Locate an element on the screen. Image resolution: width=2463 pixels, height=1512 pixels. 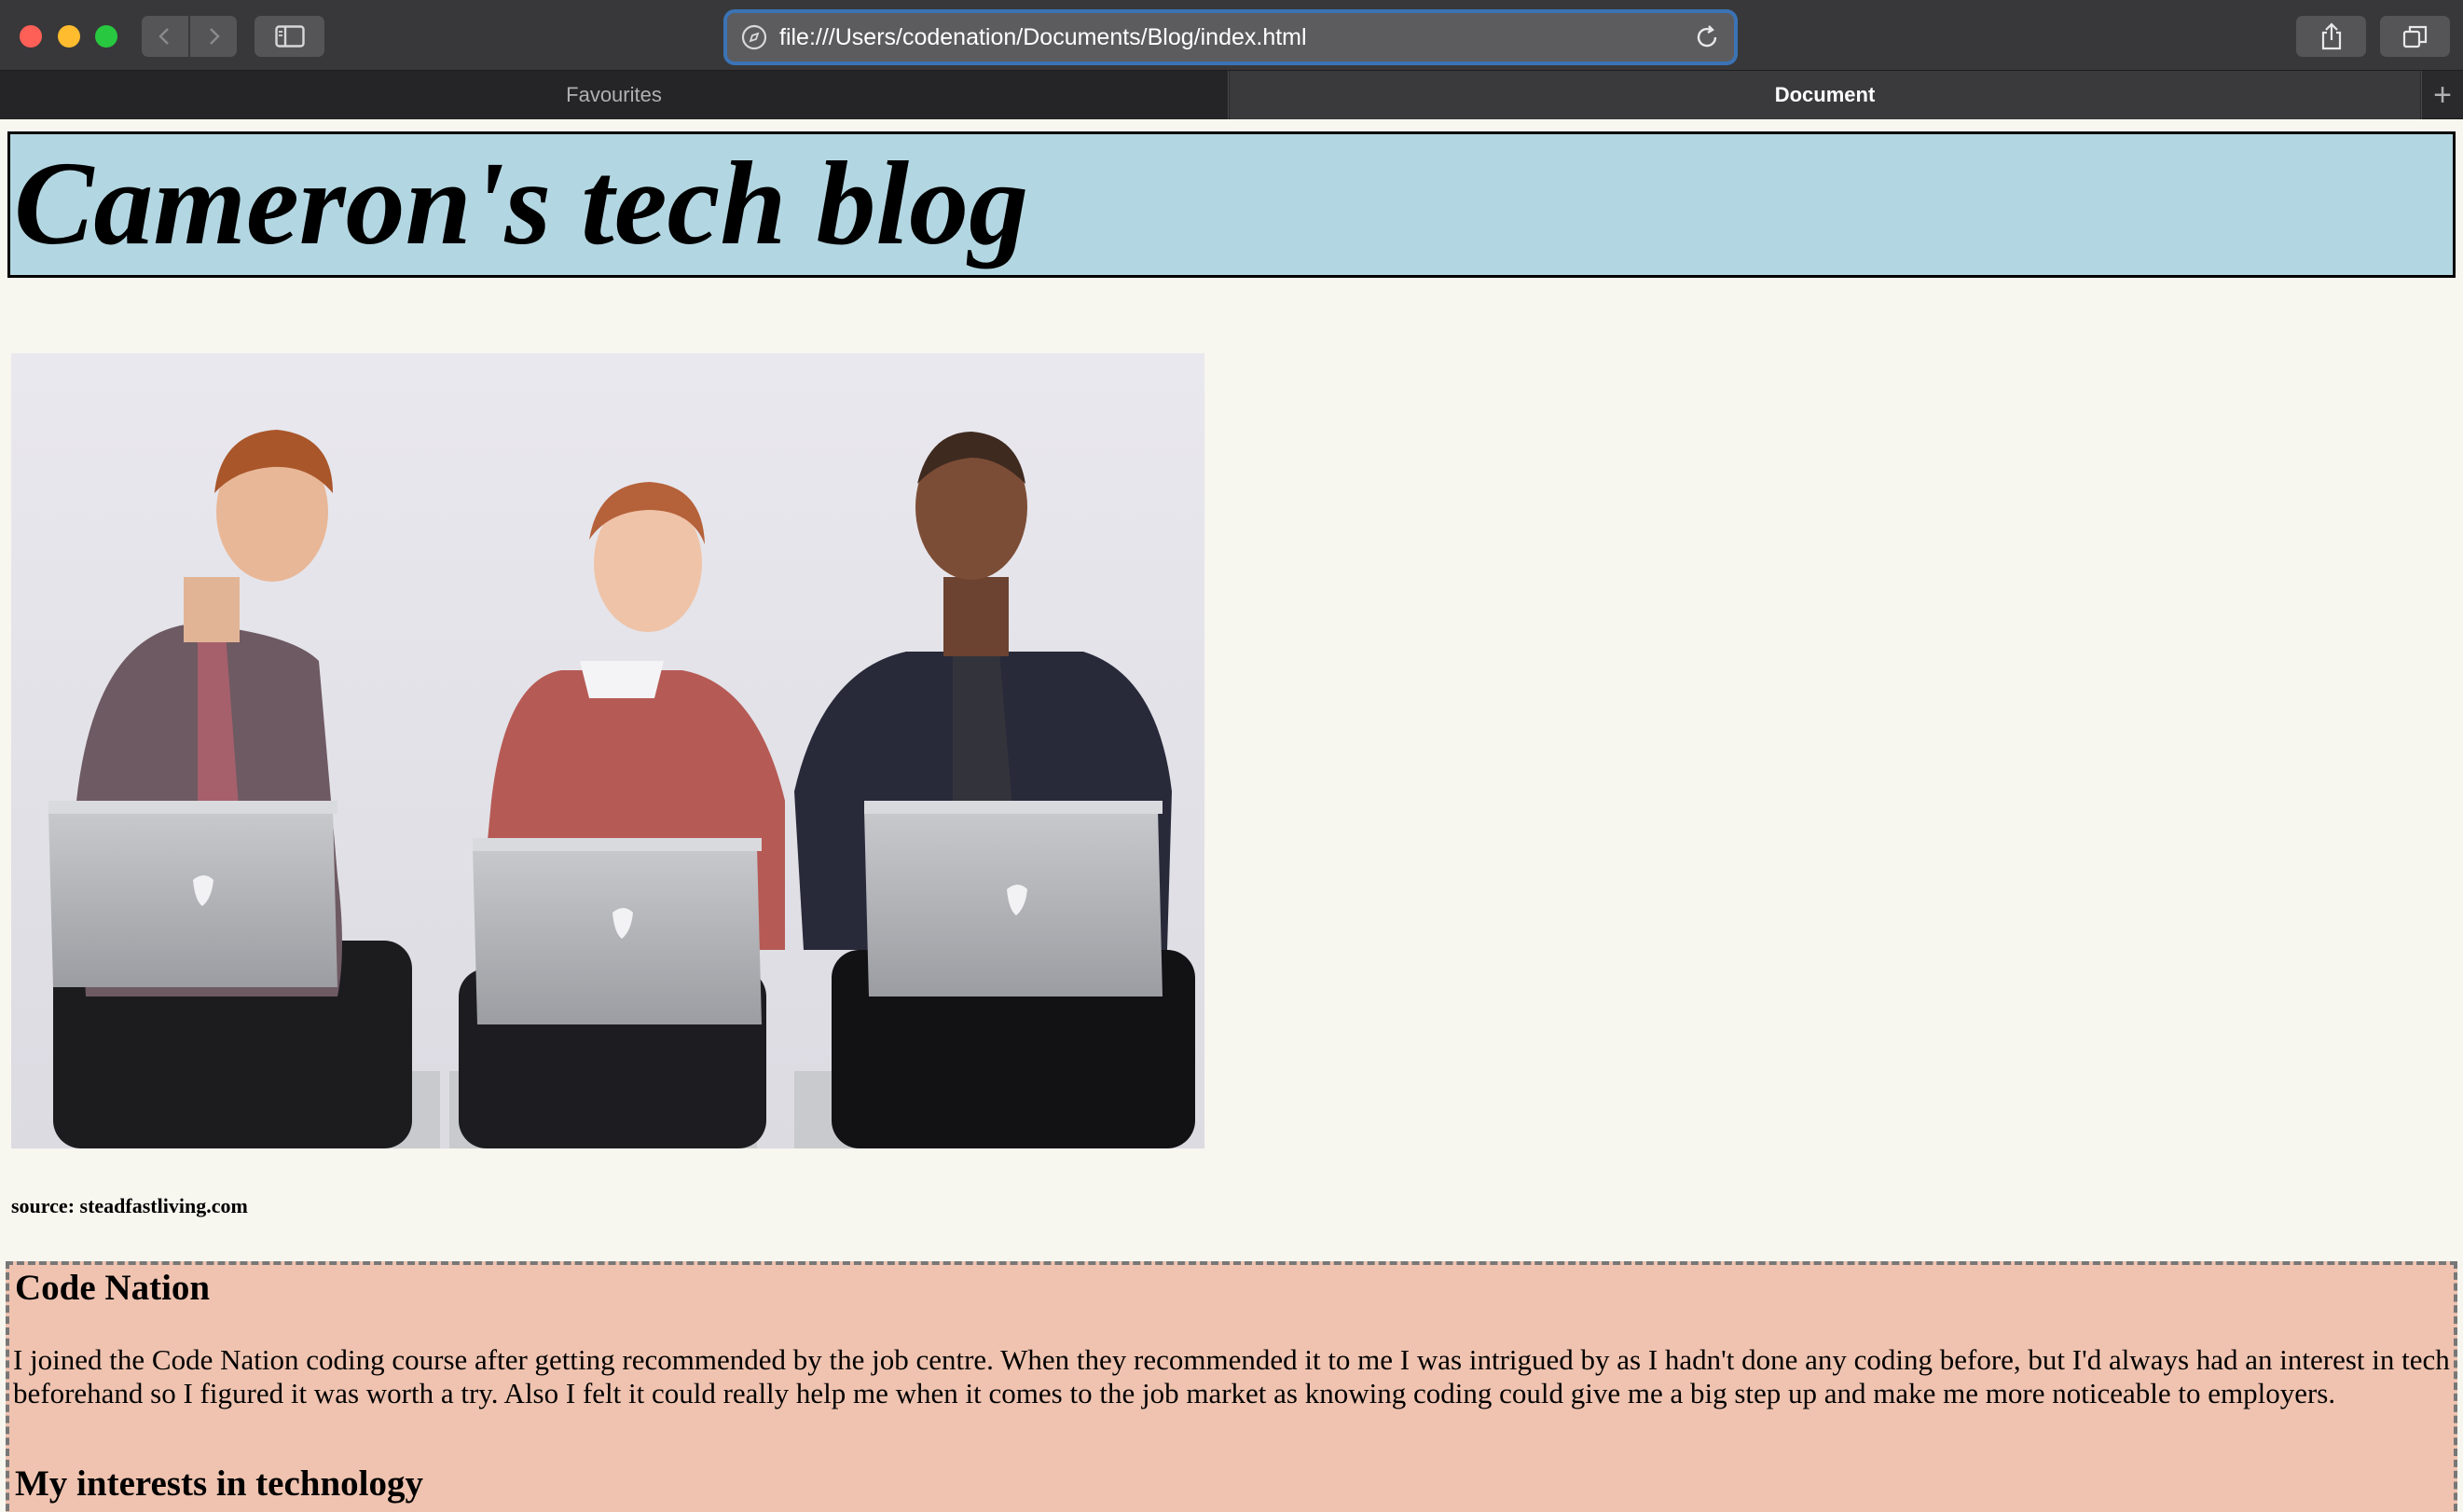
chevron-left-icon is located at coordinates (163, 36).